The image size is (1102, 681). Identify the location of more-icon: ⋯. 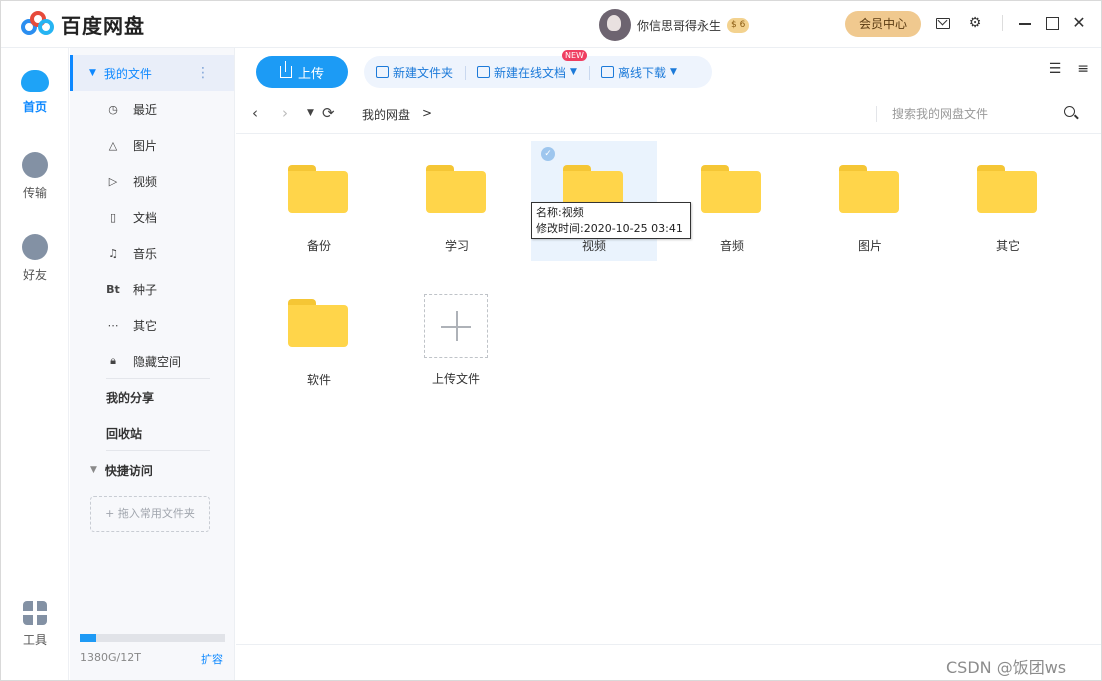
(113, 325).